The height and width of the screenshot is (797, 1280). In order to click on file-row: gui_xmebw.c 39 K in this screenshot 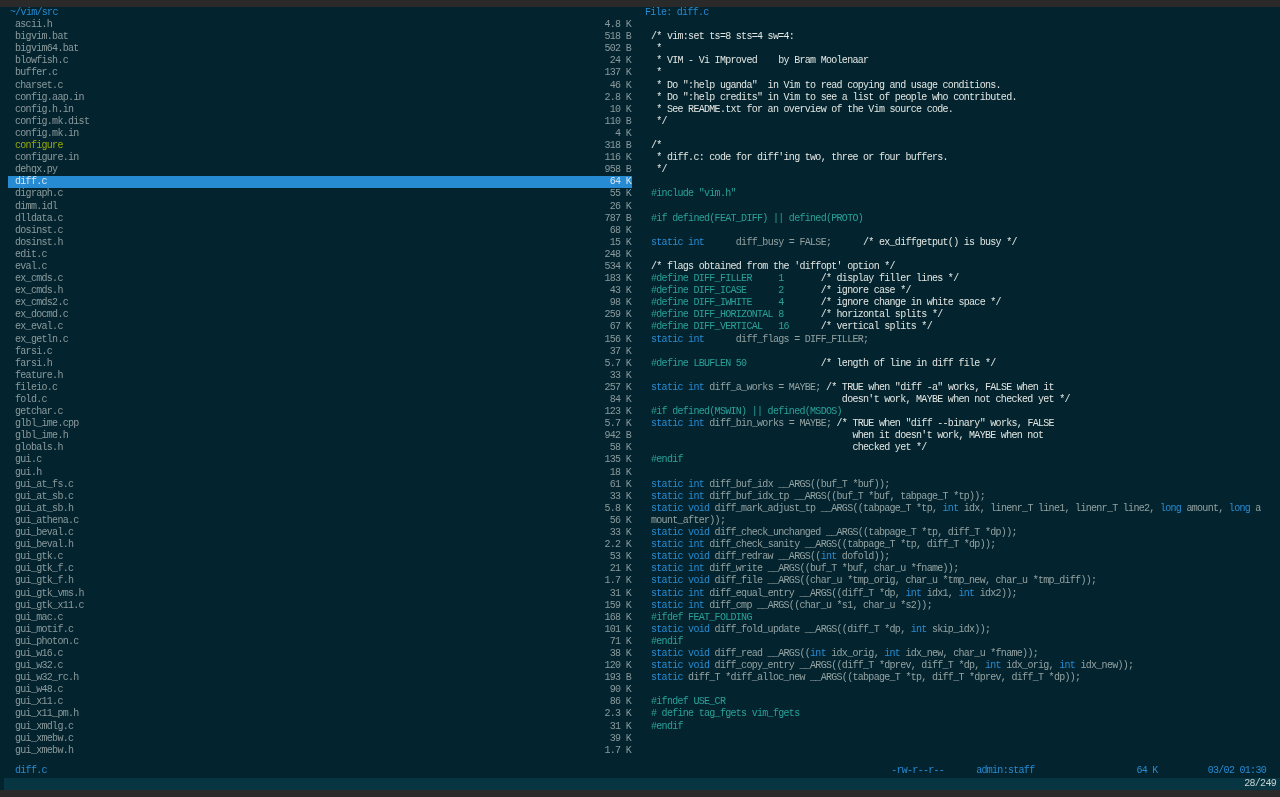, I will do `click(320, 738)`.